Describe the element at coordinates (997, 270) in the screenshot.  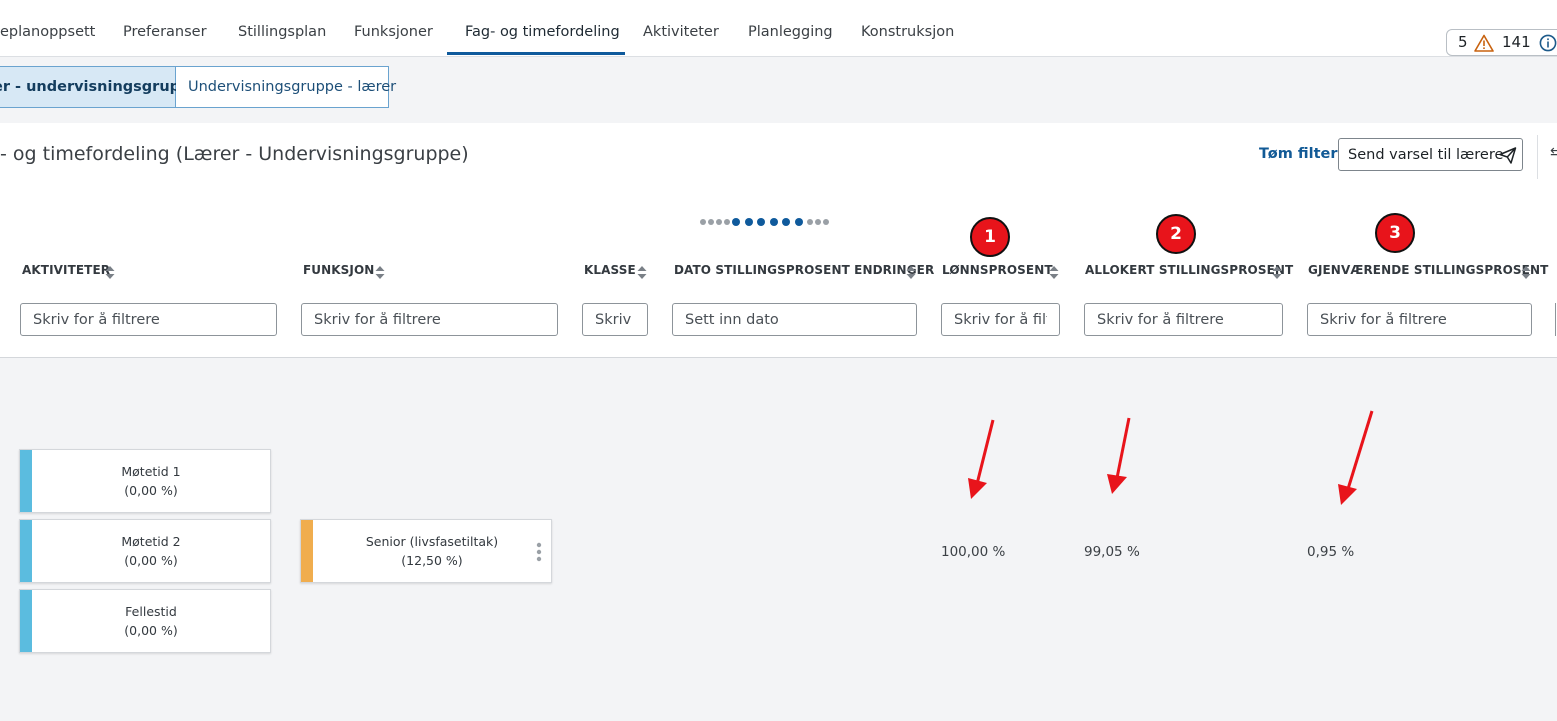
I see `column-header-lonnsprosent: LØNNSPROSENT` at that location.